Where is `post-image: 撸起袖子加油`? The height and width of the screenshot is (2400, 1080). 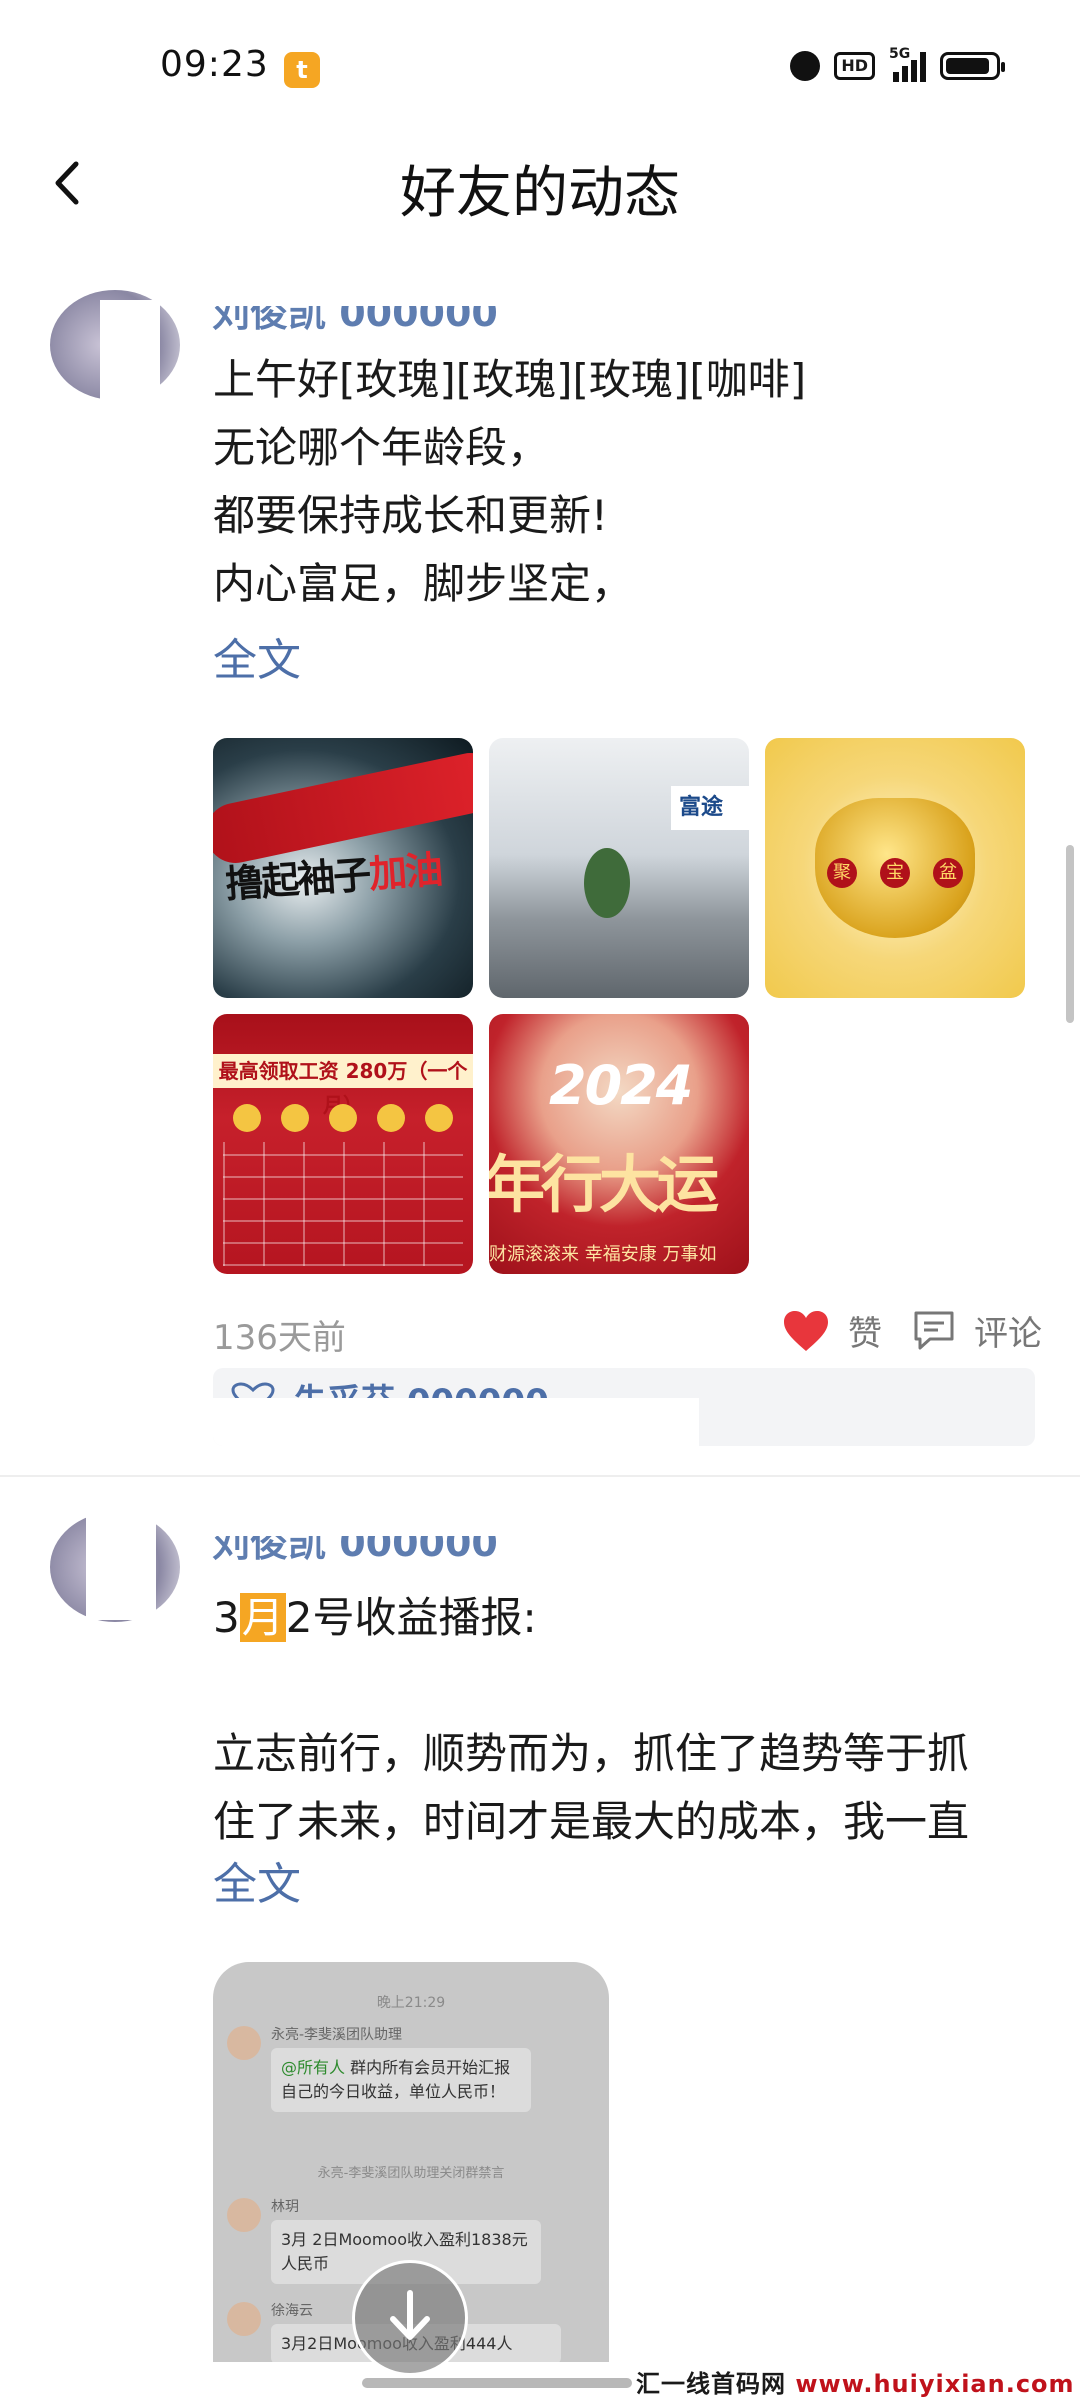
post-image: 撸起袖子加油 is located at coordinates (343, 868).